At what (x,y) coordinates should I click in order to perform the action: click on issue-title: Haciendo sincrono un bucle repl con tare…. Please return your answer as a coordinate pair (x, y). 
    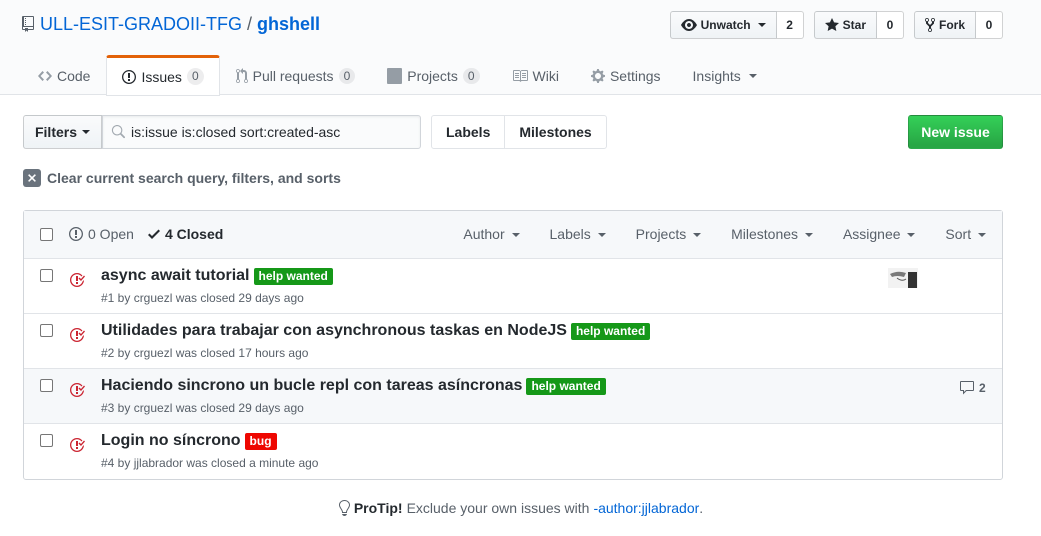
    Looking at the image, I should click on (353, 386).